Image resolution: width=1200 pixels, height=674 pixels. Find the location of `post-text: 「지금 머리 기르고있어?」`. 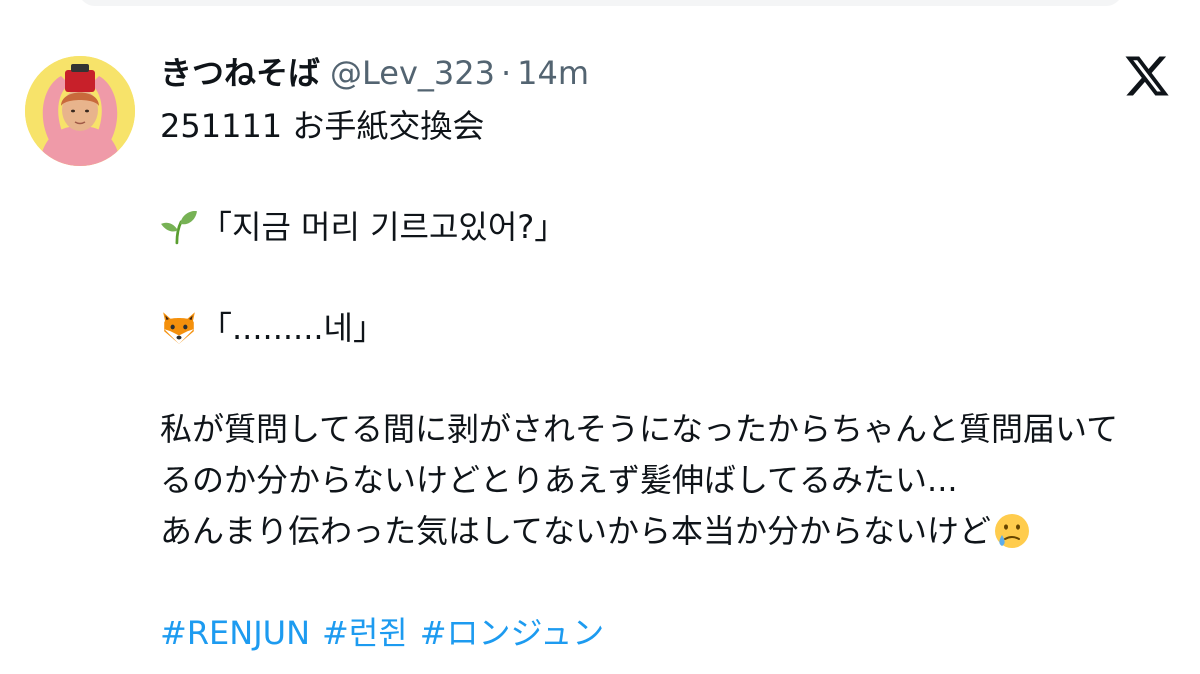

post-text: 「지금 머리 기르고있어?」 is located at coordinates (383, 227).